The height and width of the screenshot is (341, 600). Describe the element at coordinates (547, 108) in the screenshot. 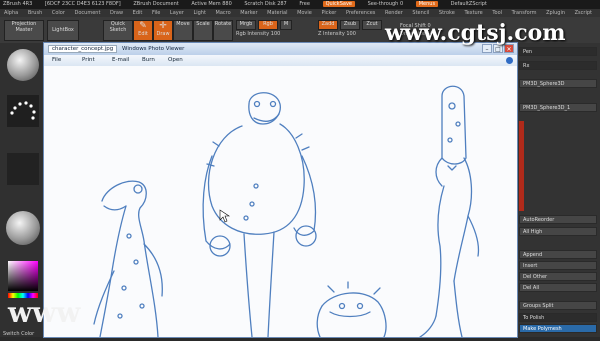

I see `subtool-sphere3d-1-label: PM3D_Sphere3D_1` at that location.